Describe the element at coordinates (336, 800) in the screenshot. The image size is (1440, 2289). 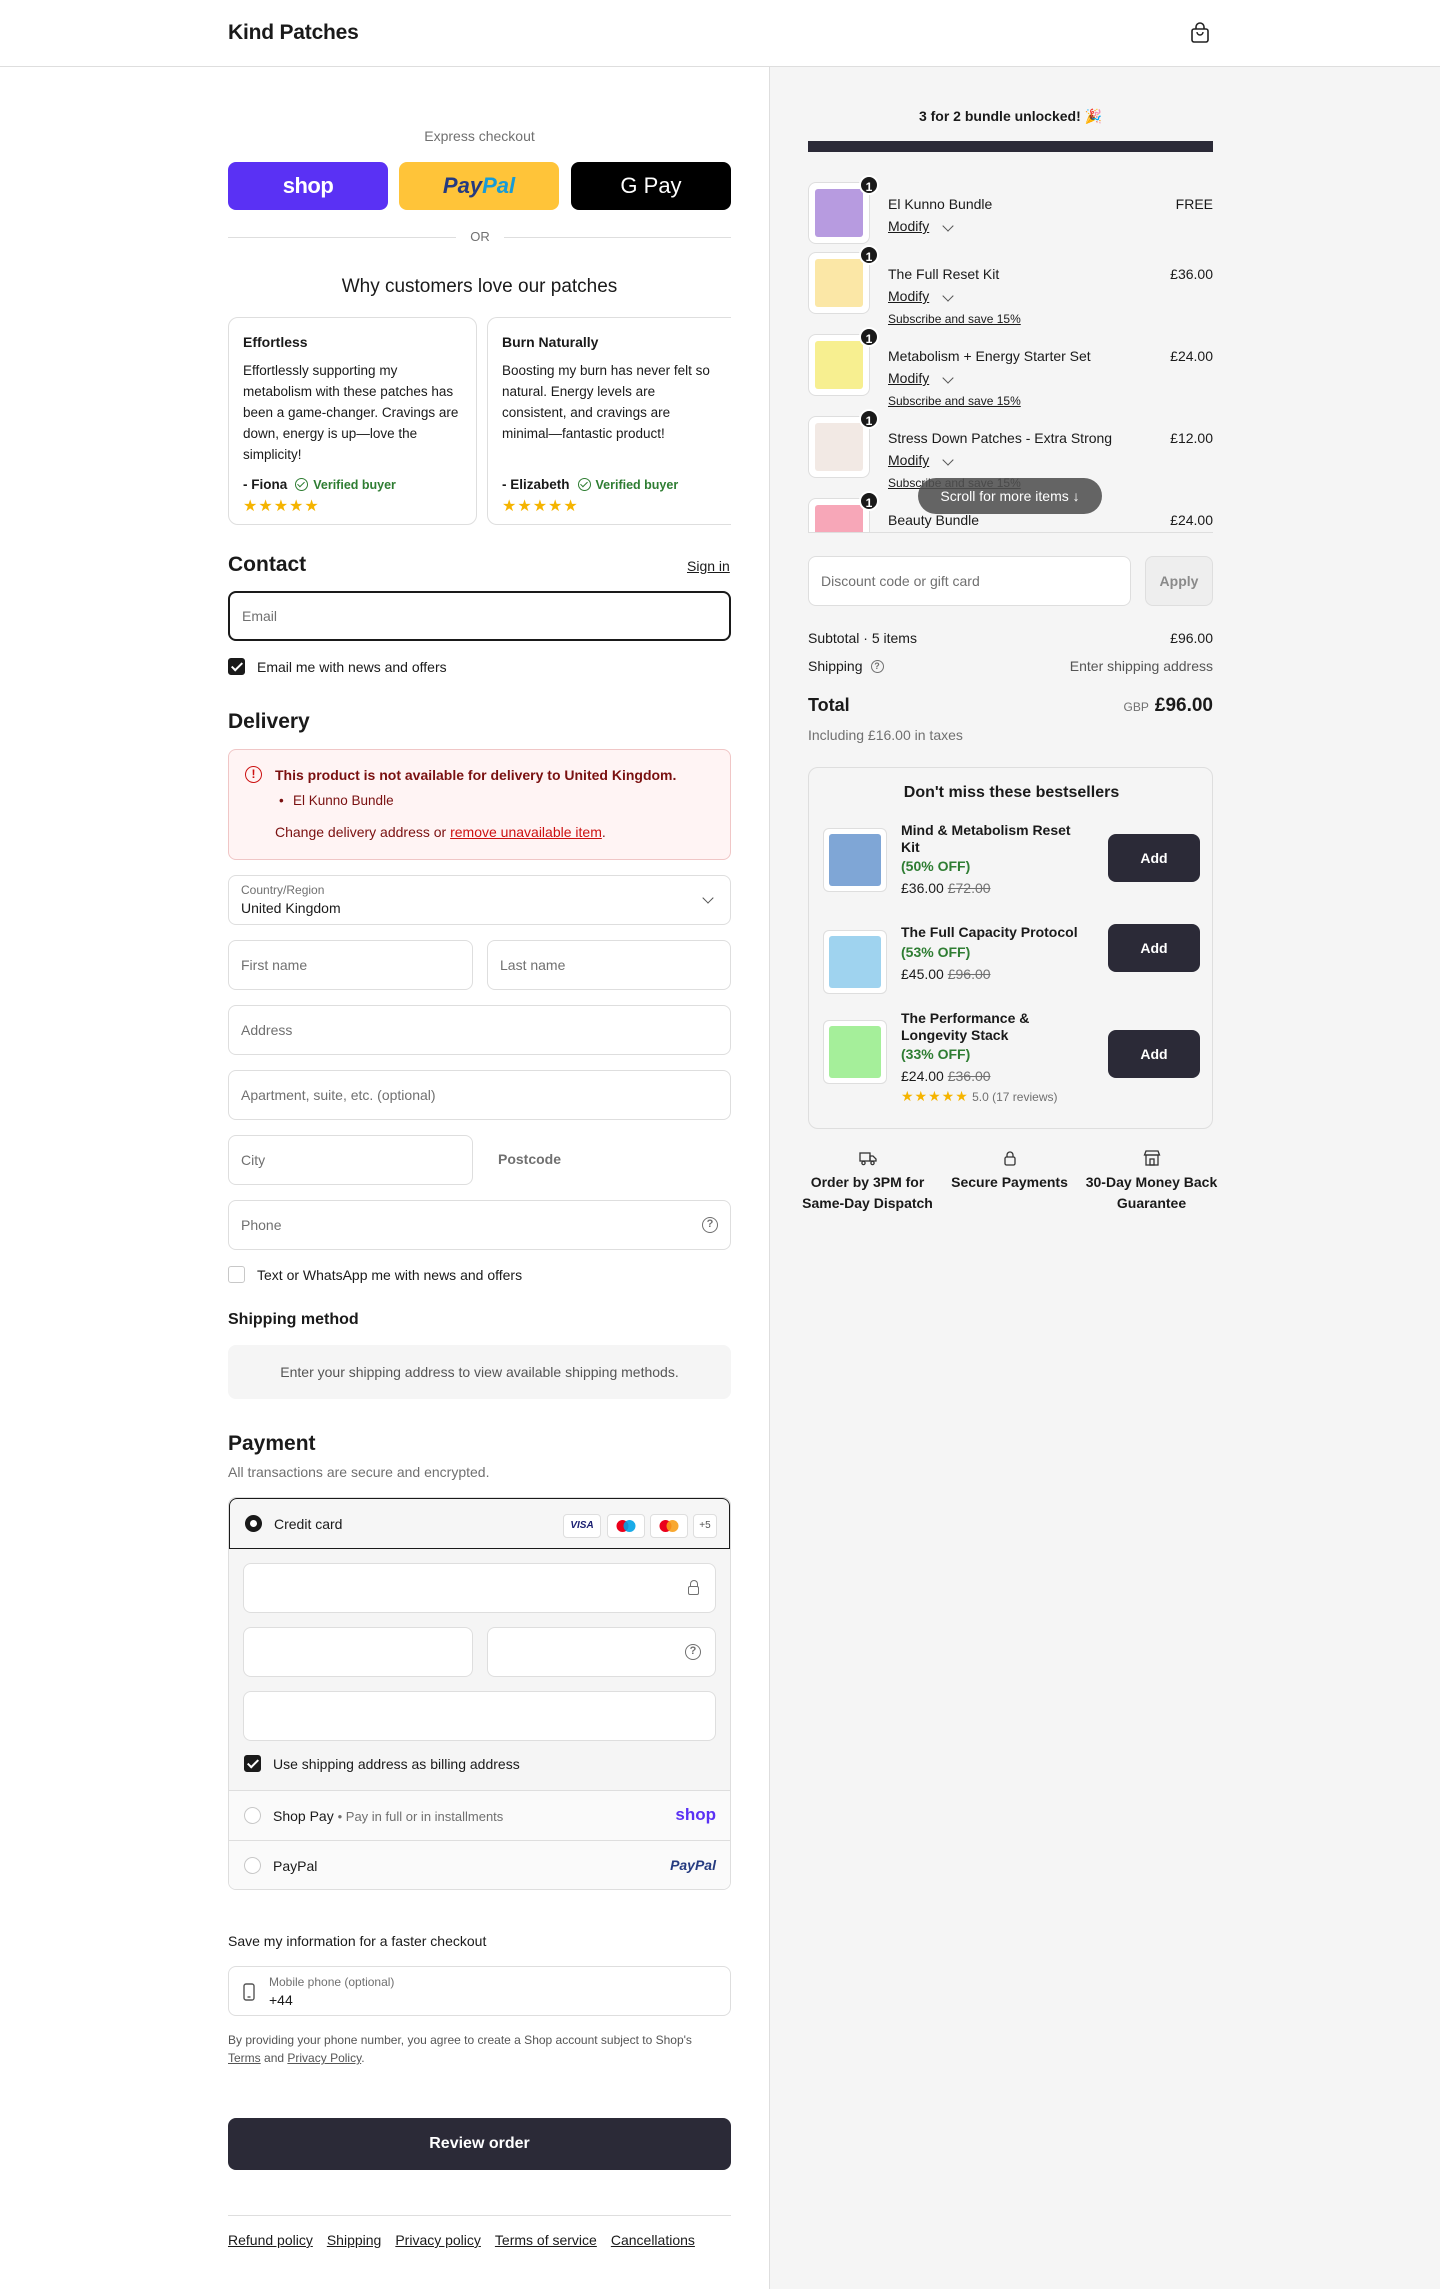
I see `error-item: El Kunno Bundle` at that location.